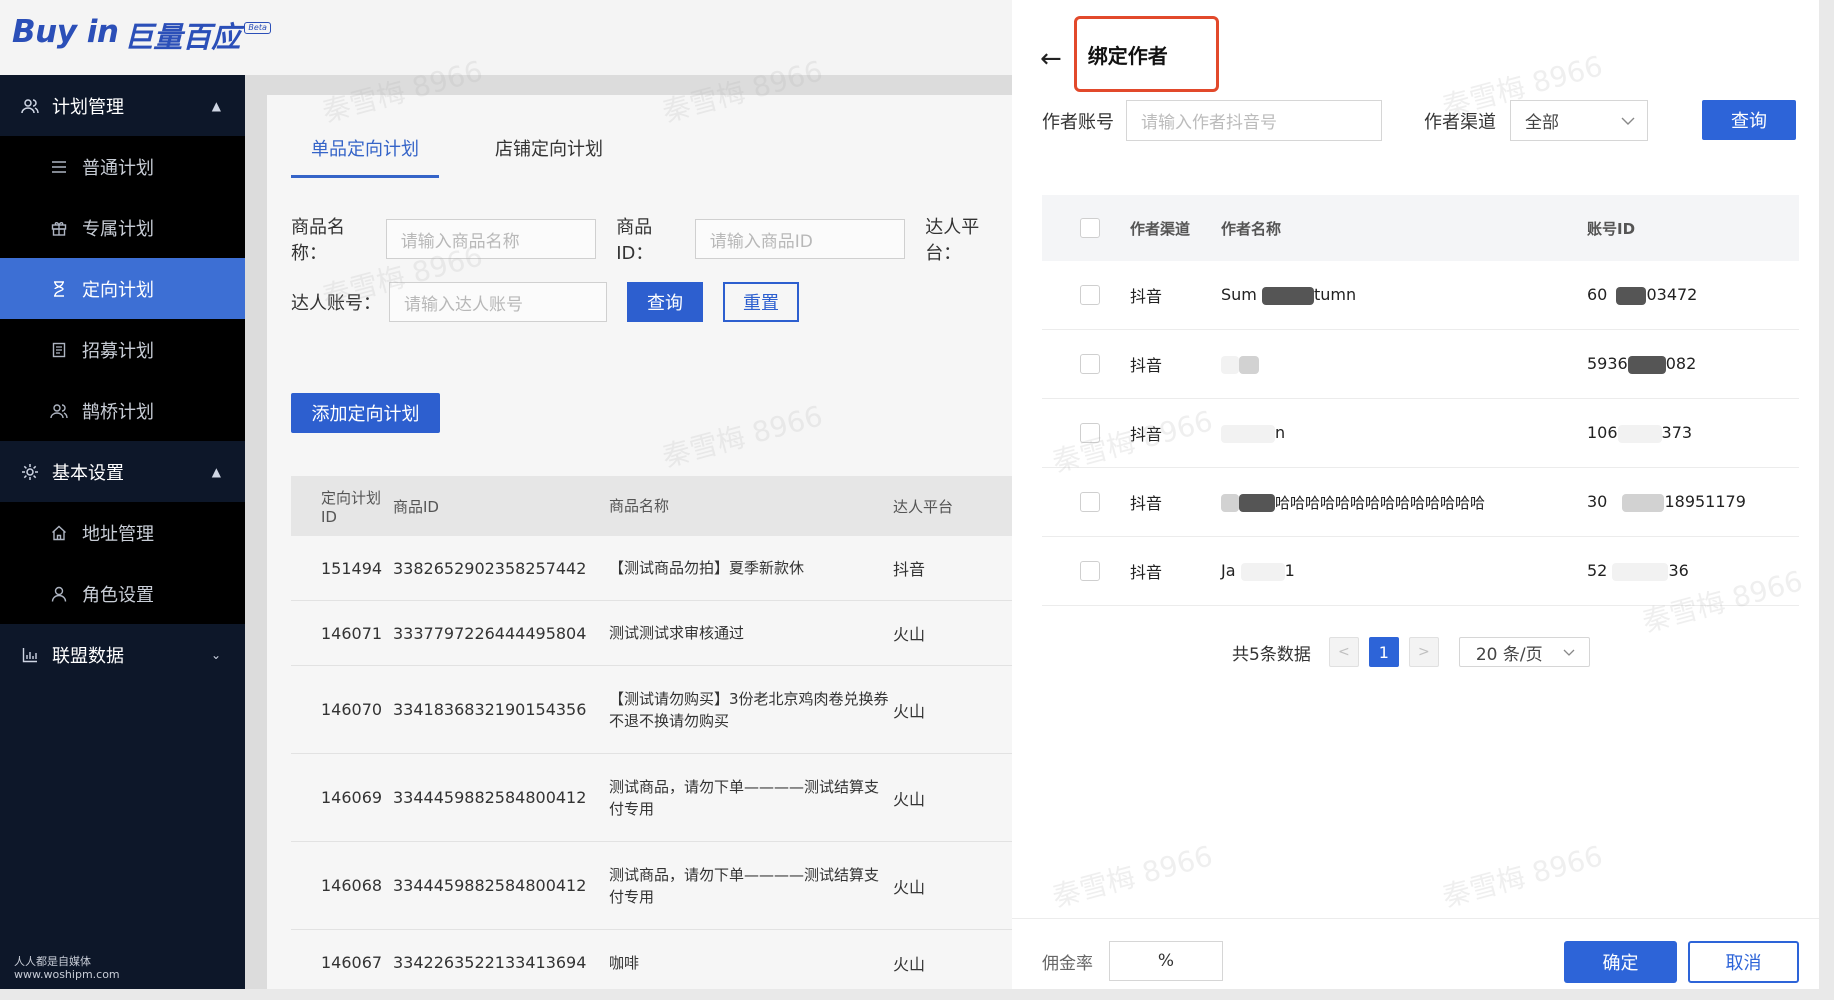 This screenshot has width=1834, height=1000. I want to click on sidebar-group-basic-settings: 基本设置 ▲, so click(122, 471).